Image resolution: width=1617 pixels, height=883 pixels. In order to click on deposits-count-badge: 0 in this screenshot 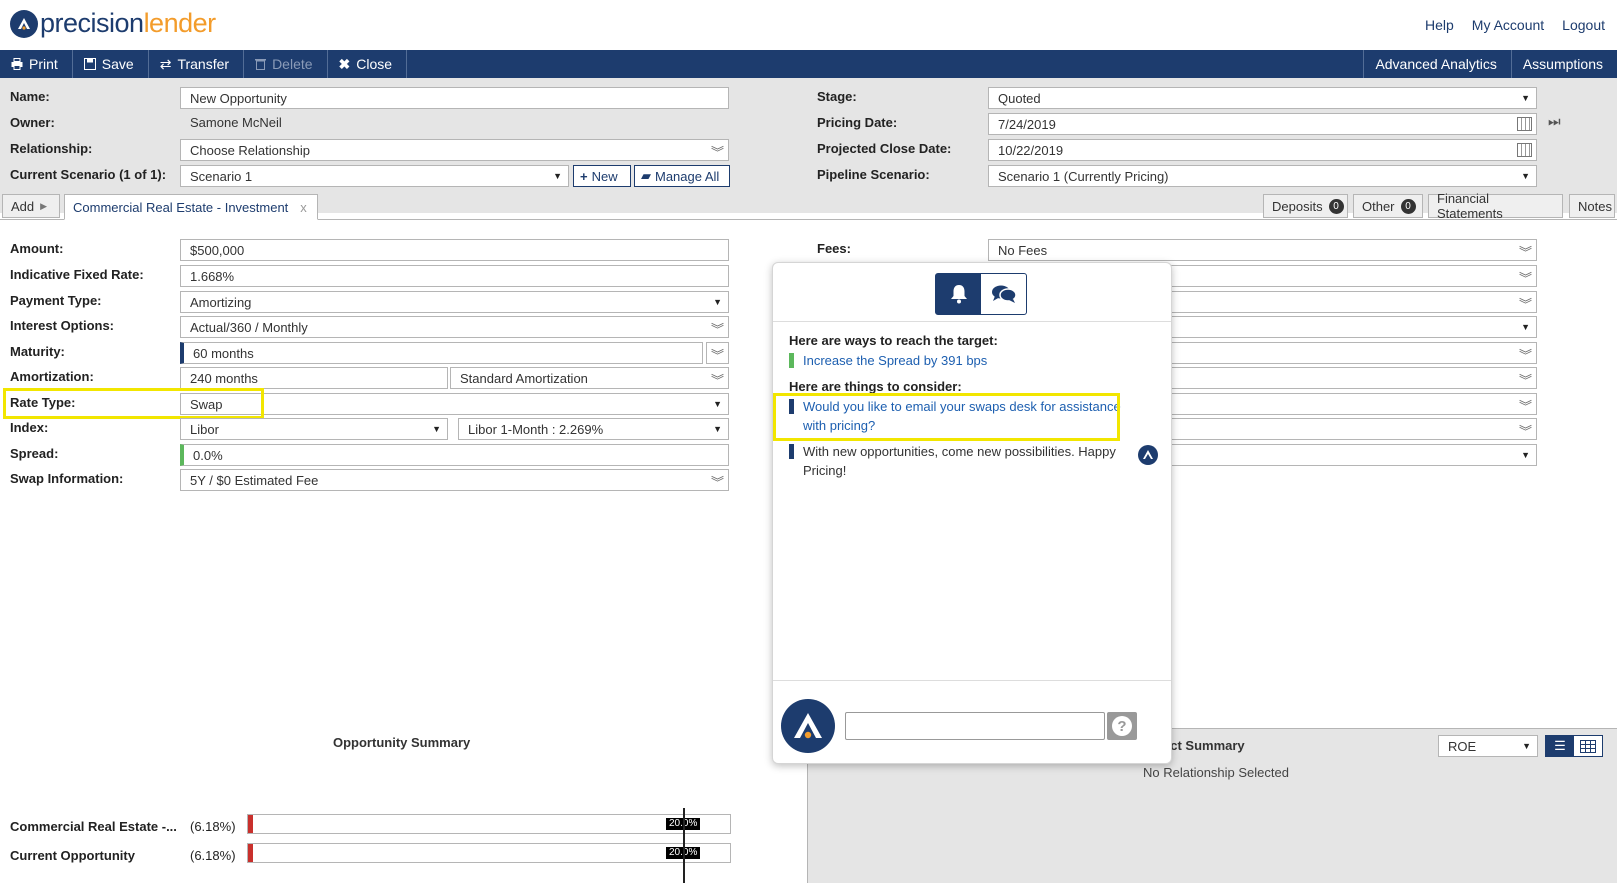, I will do `click(1336, 206)`.